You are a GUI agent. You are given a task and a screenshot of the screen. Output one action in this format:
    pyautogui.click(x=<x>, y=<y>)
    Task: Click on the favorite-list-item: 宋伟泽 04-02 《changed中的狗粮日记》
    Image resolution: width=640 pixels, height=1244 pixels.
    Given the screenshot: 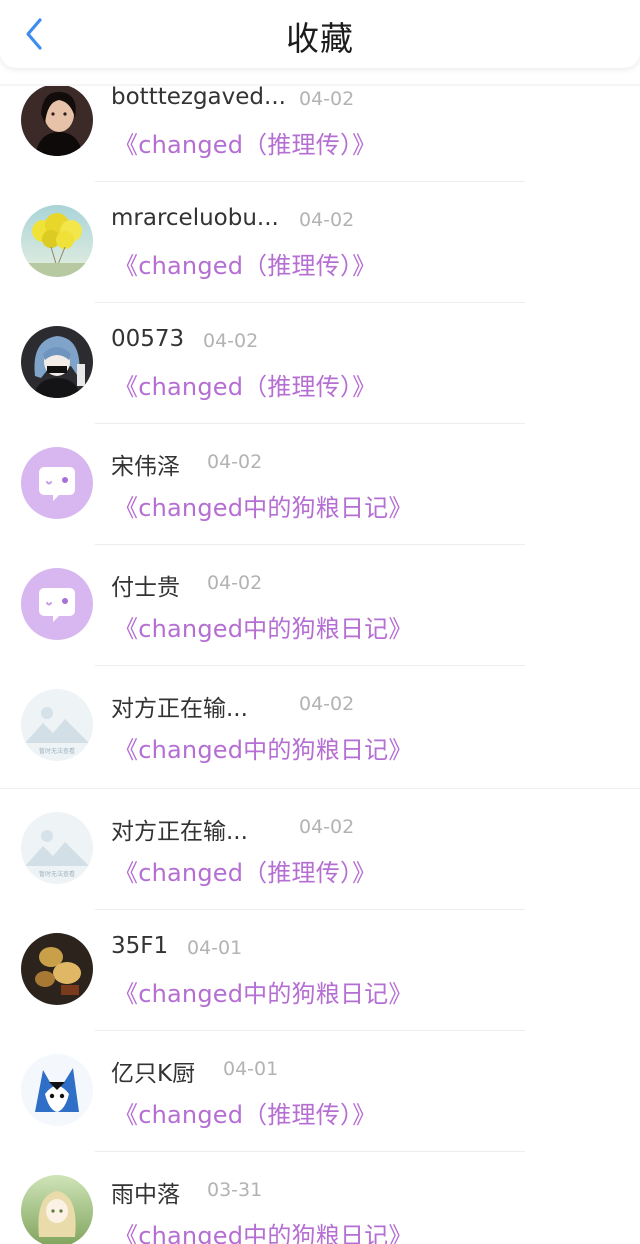 What is the action you would take?
    pyautogui.click(x=320, y=483)
    